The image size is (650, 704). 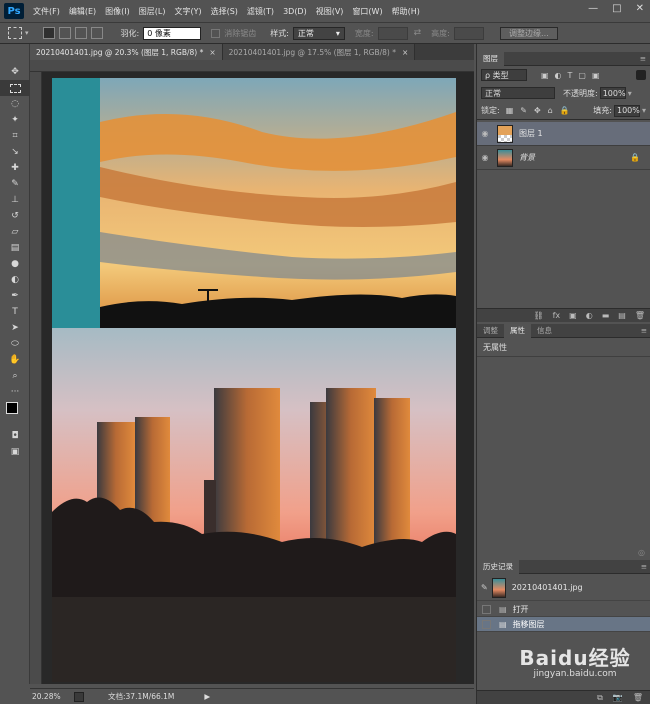 What do you see at coordinates (418, 33) in the screenshot?
I see `swap-icon: ⇄` at bounding box center [418, 33].